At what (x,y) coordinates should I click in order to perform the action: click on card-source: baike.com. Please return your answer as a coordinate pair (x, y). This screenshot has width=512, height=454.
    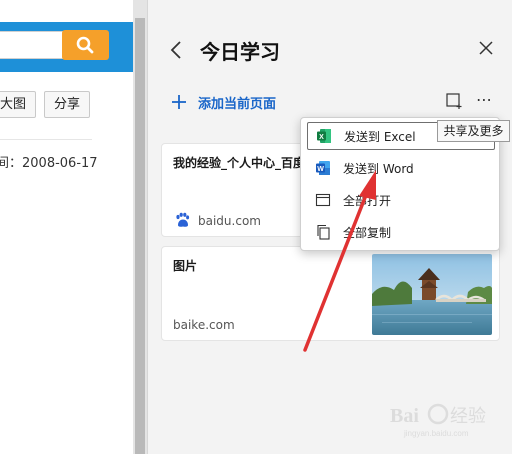
    Looking at the image, I should click on (204, 325).